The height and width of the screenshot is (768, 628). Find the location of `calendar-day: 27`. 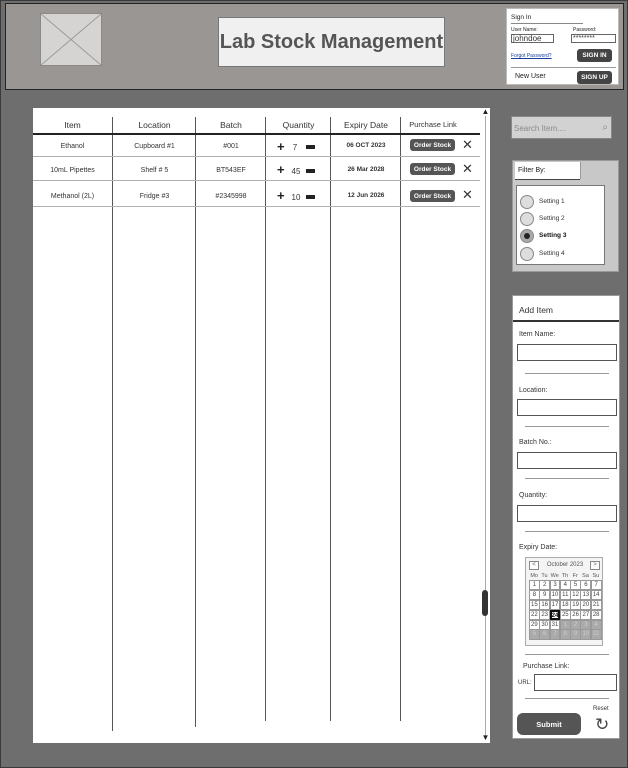

calendar-day: 27 is located at coordinates (586, 615).